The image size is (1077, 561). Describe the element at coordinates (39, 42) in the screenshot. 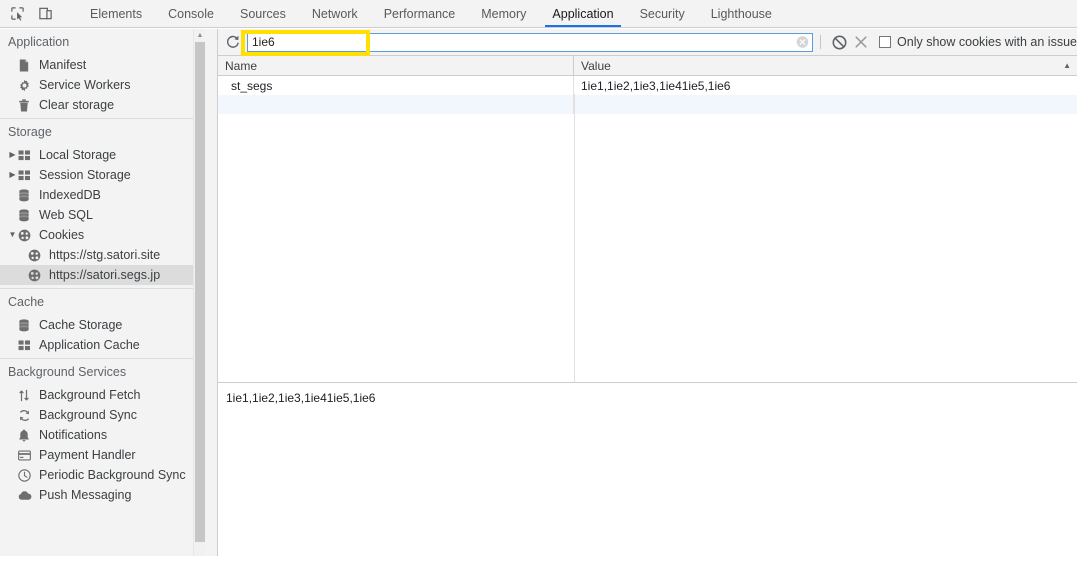

I see `sidebar-section-application: Application` at that location.